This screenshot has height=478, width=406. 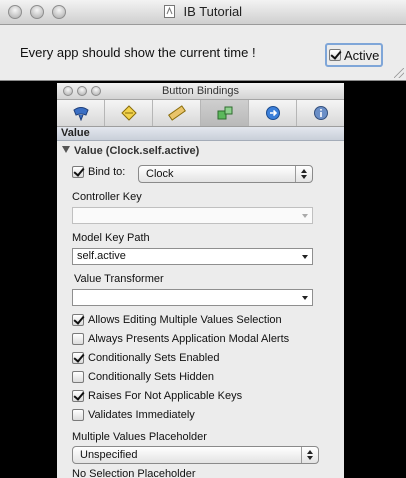 I want to click on connections-icon, so click(x=272, y=113).